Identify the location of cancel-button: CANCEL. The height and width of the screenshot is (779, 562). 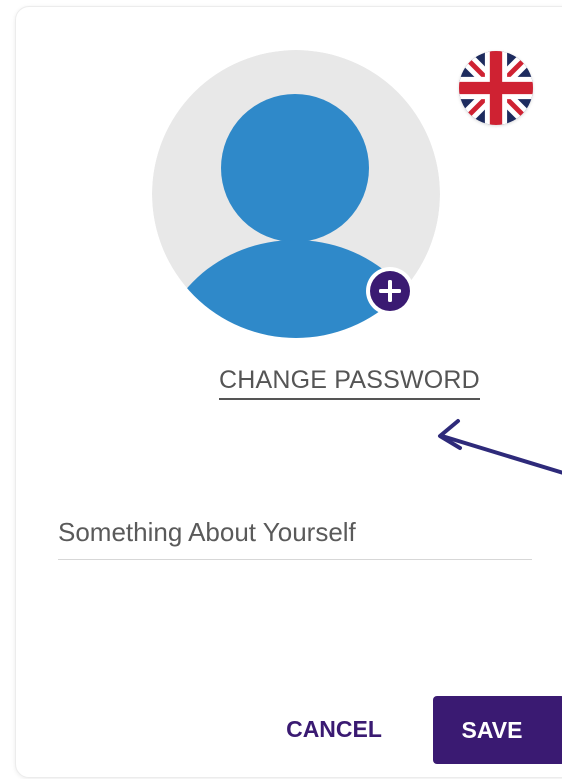
(334, 729).